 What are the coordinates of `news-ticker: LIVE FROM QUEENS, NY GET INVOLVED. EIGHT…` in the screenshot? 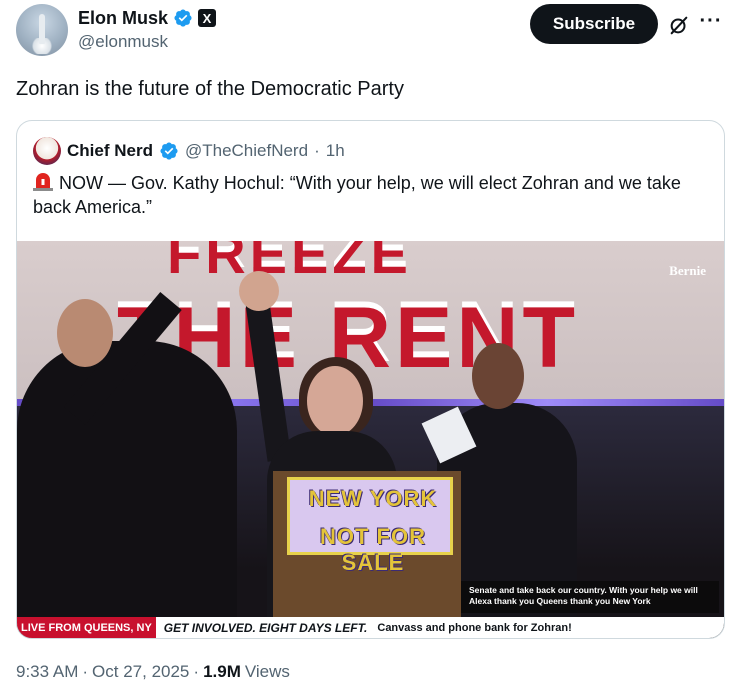 It's located at (370, 627).